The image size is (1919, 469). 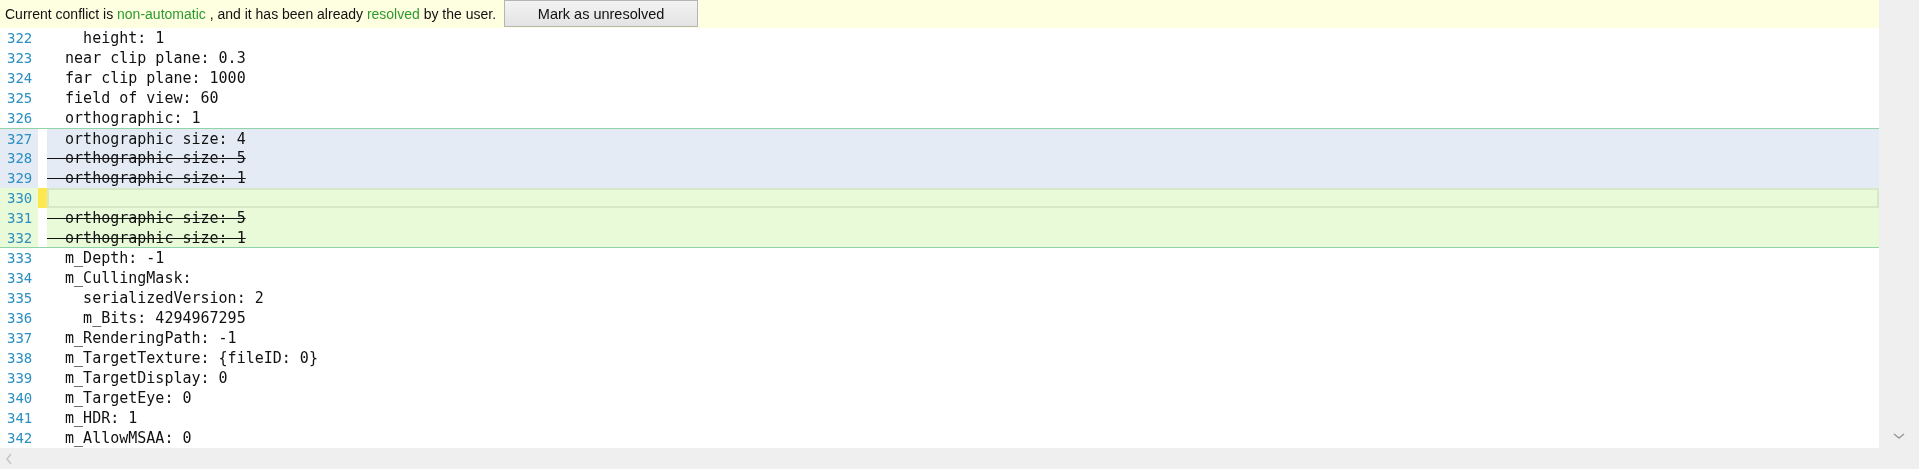 What do you see at coordinates (20, 378) in the screenshot?
I see `line-number: 339` at bounding box center [20, 378].